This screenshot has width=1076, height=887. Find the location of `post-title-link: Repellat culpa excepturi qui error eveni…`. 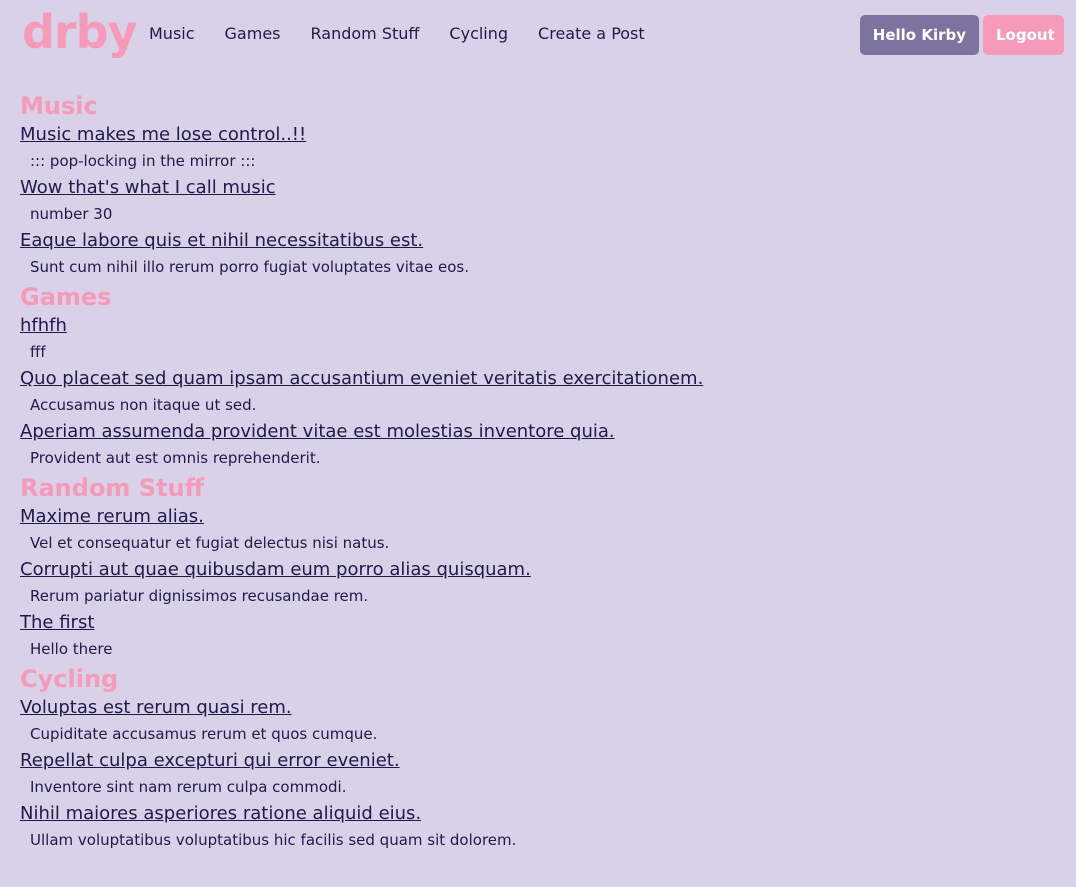

post-title-link: Repellat culpa excepturi qui error eveni… is located at coordinates (540, 761).